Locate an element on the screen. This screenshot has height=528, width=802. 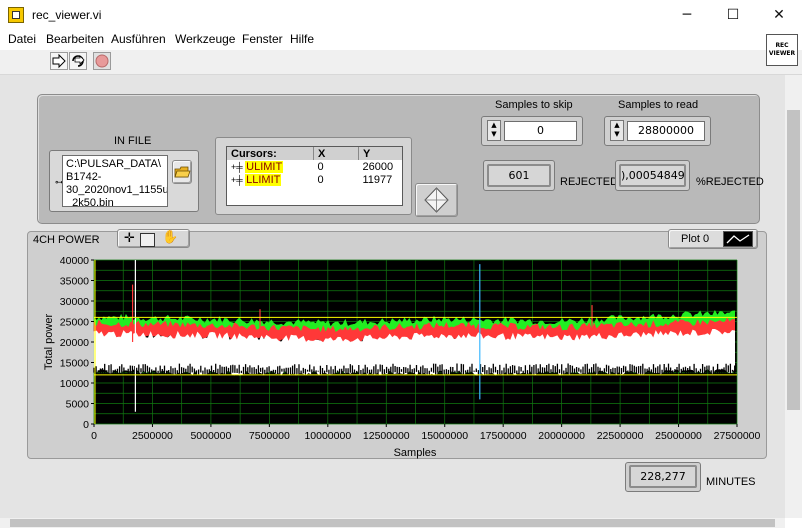
x-tick-label: 7500000 is located at coordinates (269, 436).